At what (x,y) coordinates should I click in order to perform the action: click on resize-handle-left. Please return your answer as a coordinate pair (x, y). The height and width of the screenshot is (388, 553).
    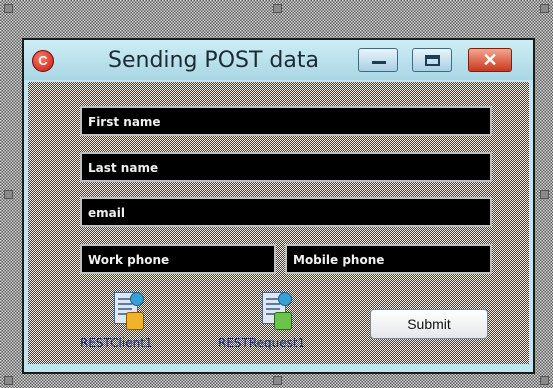
    Looking at the image, I should click on (8, 194).